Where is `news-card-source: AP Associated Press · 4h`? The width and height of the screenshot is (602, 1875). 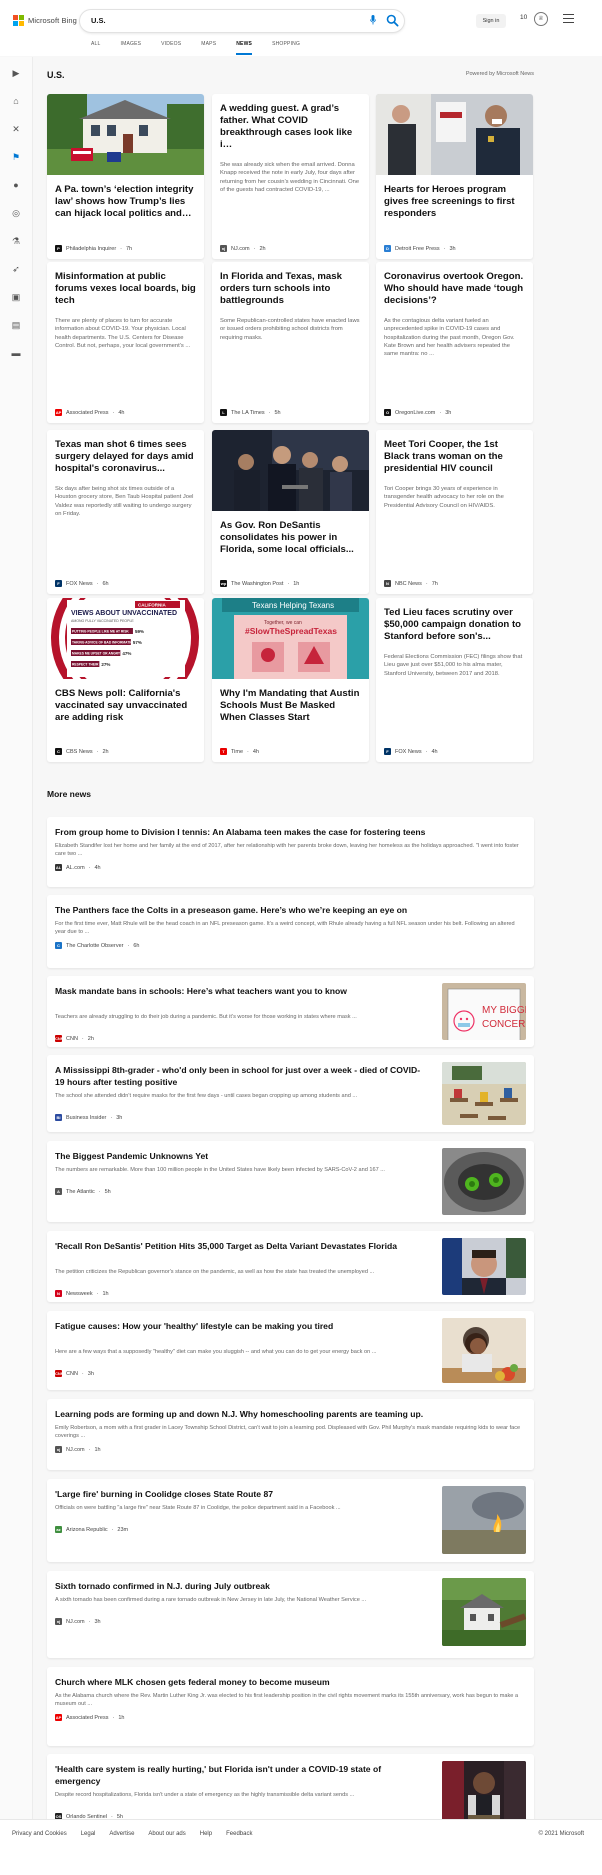 news-card-source: AP Associated Press · 4h is located at coordinates (89, 412).